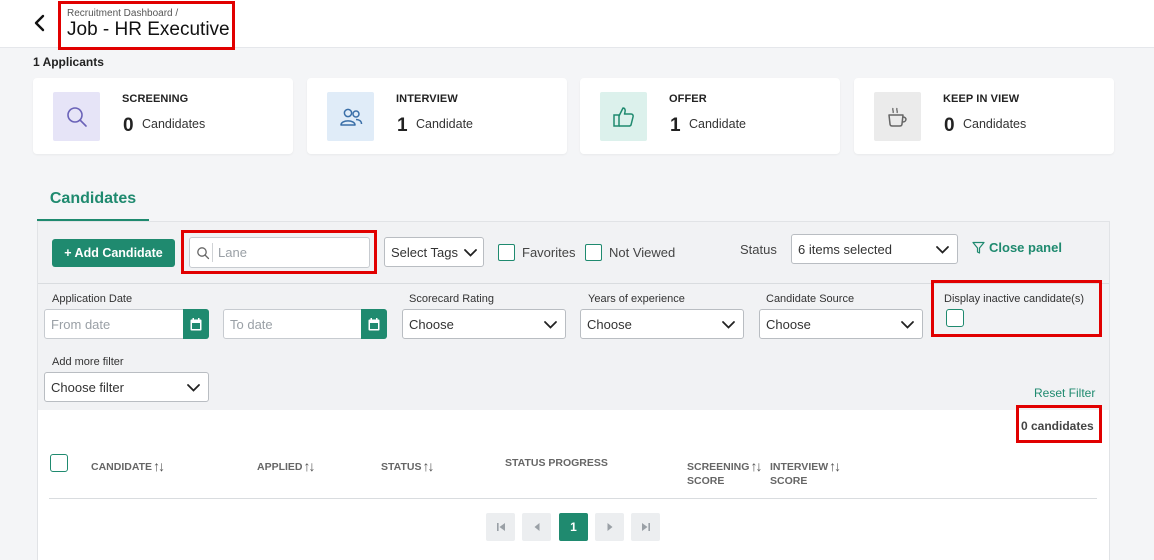 The width and height of the screenshot is (1154, 560). Describe the element at coordinates (437, 116) in the screenshot. I see `stat-card-interview: INTERVIEW 1 Candidate` at that location.